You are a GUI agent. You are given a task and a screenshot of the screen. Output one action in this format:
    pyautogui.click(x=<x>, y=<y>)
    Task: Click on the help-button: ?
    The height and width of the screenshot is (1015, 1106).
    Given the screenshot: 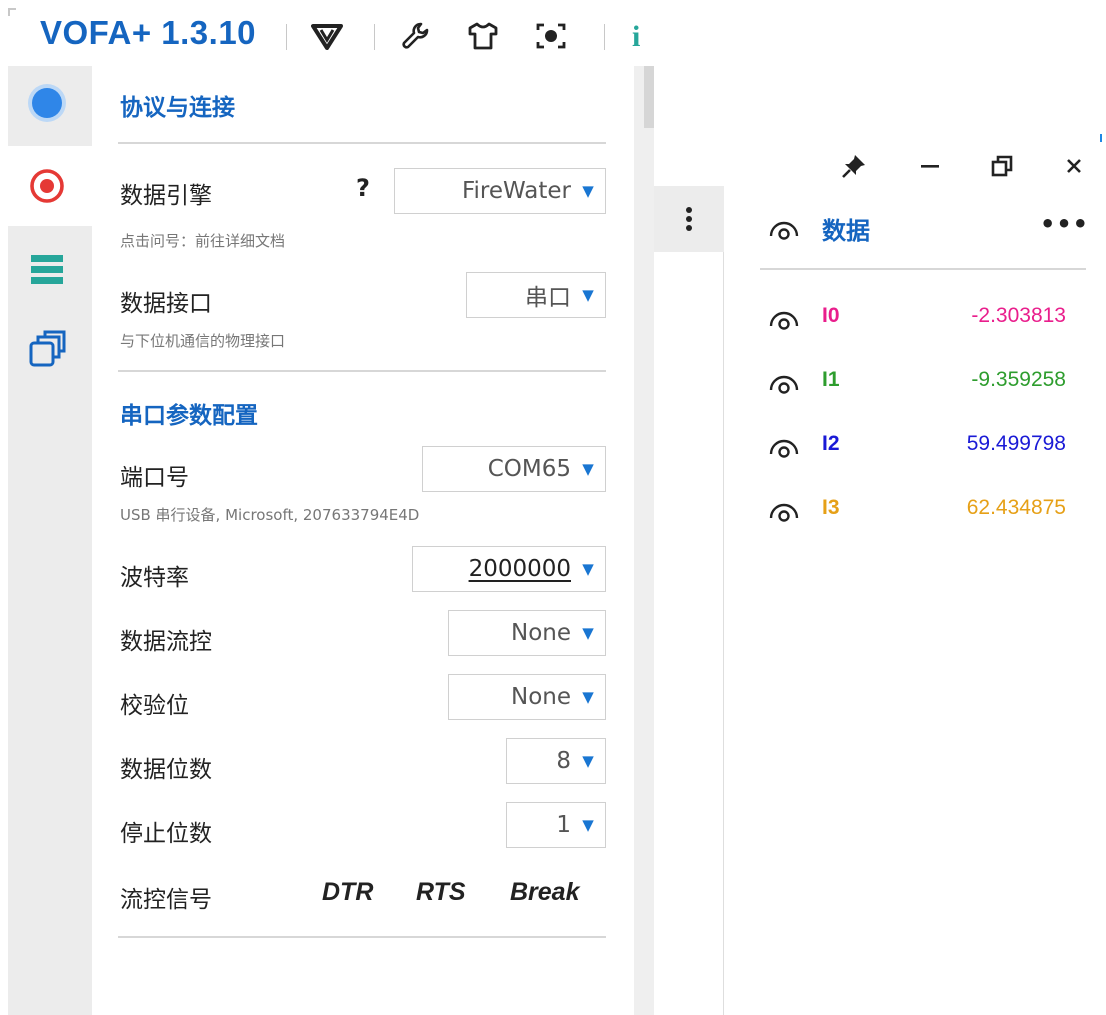 What is the action you would take?
    pyautogui.click(x=363, y=188)
    